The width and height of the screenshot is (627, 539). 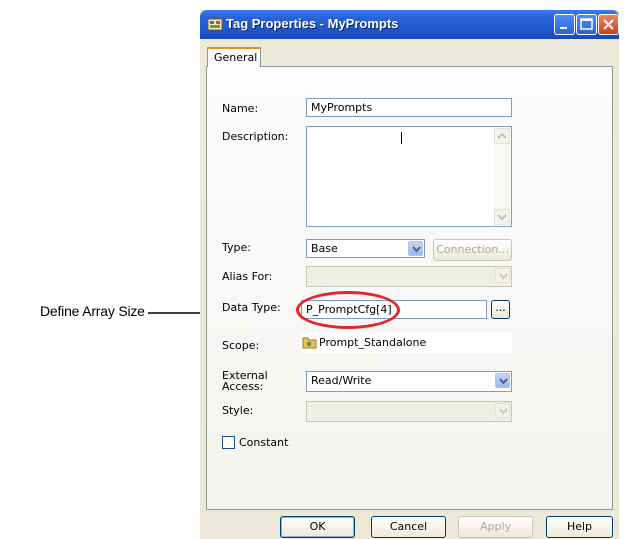 I want to click on external-access-dropdown-button, so click(x=502, y=380).